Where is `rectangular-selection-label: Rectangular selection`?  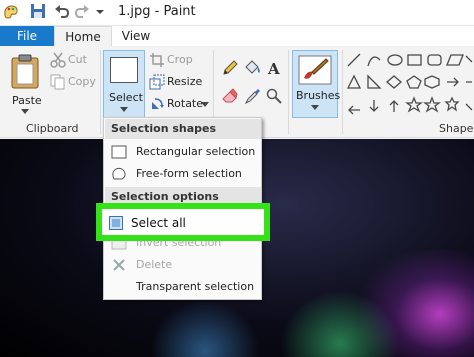 rectangular-selection-label: Rectangular selection is located at coordinates (196, 151).